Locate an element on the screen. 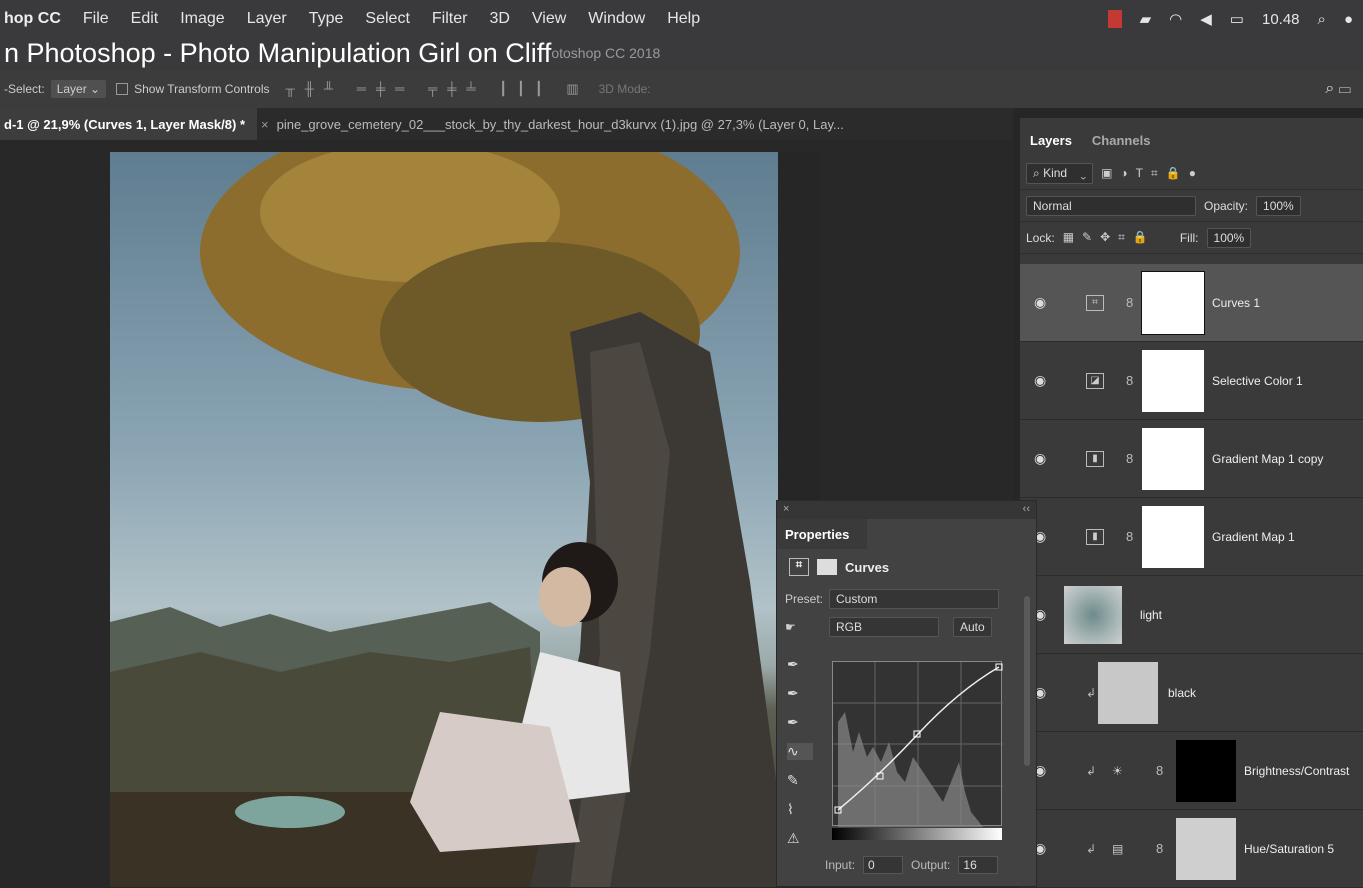 This screenshot has width=1363, height=888. layer-row: ◉ ▮ 8 Gradient Map 1 is located at coordinates (1191, 537).